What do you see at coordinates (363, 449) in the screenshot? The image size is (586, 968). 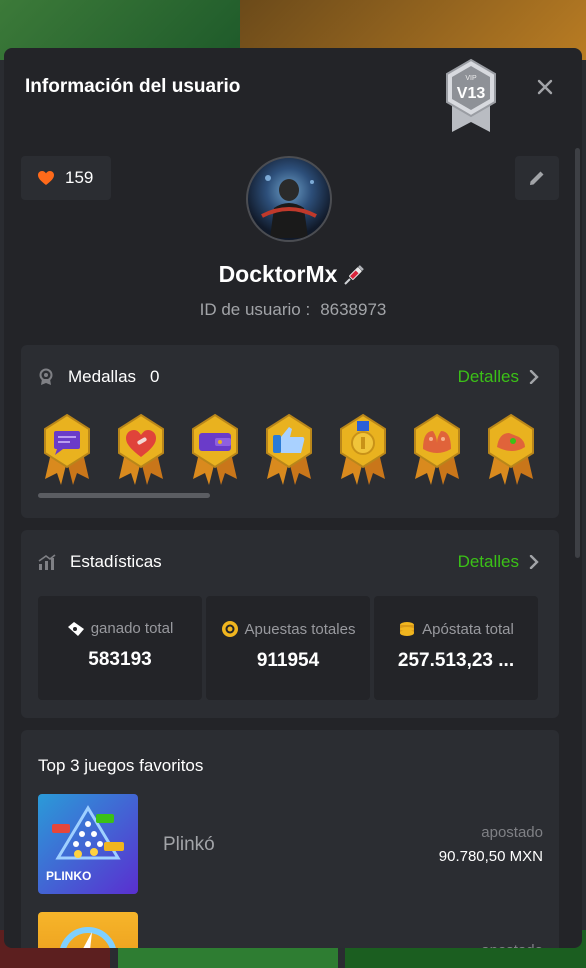 I see `medal-coin-icon` at bounding box center [363, 449].